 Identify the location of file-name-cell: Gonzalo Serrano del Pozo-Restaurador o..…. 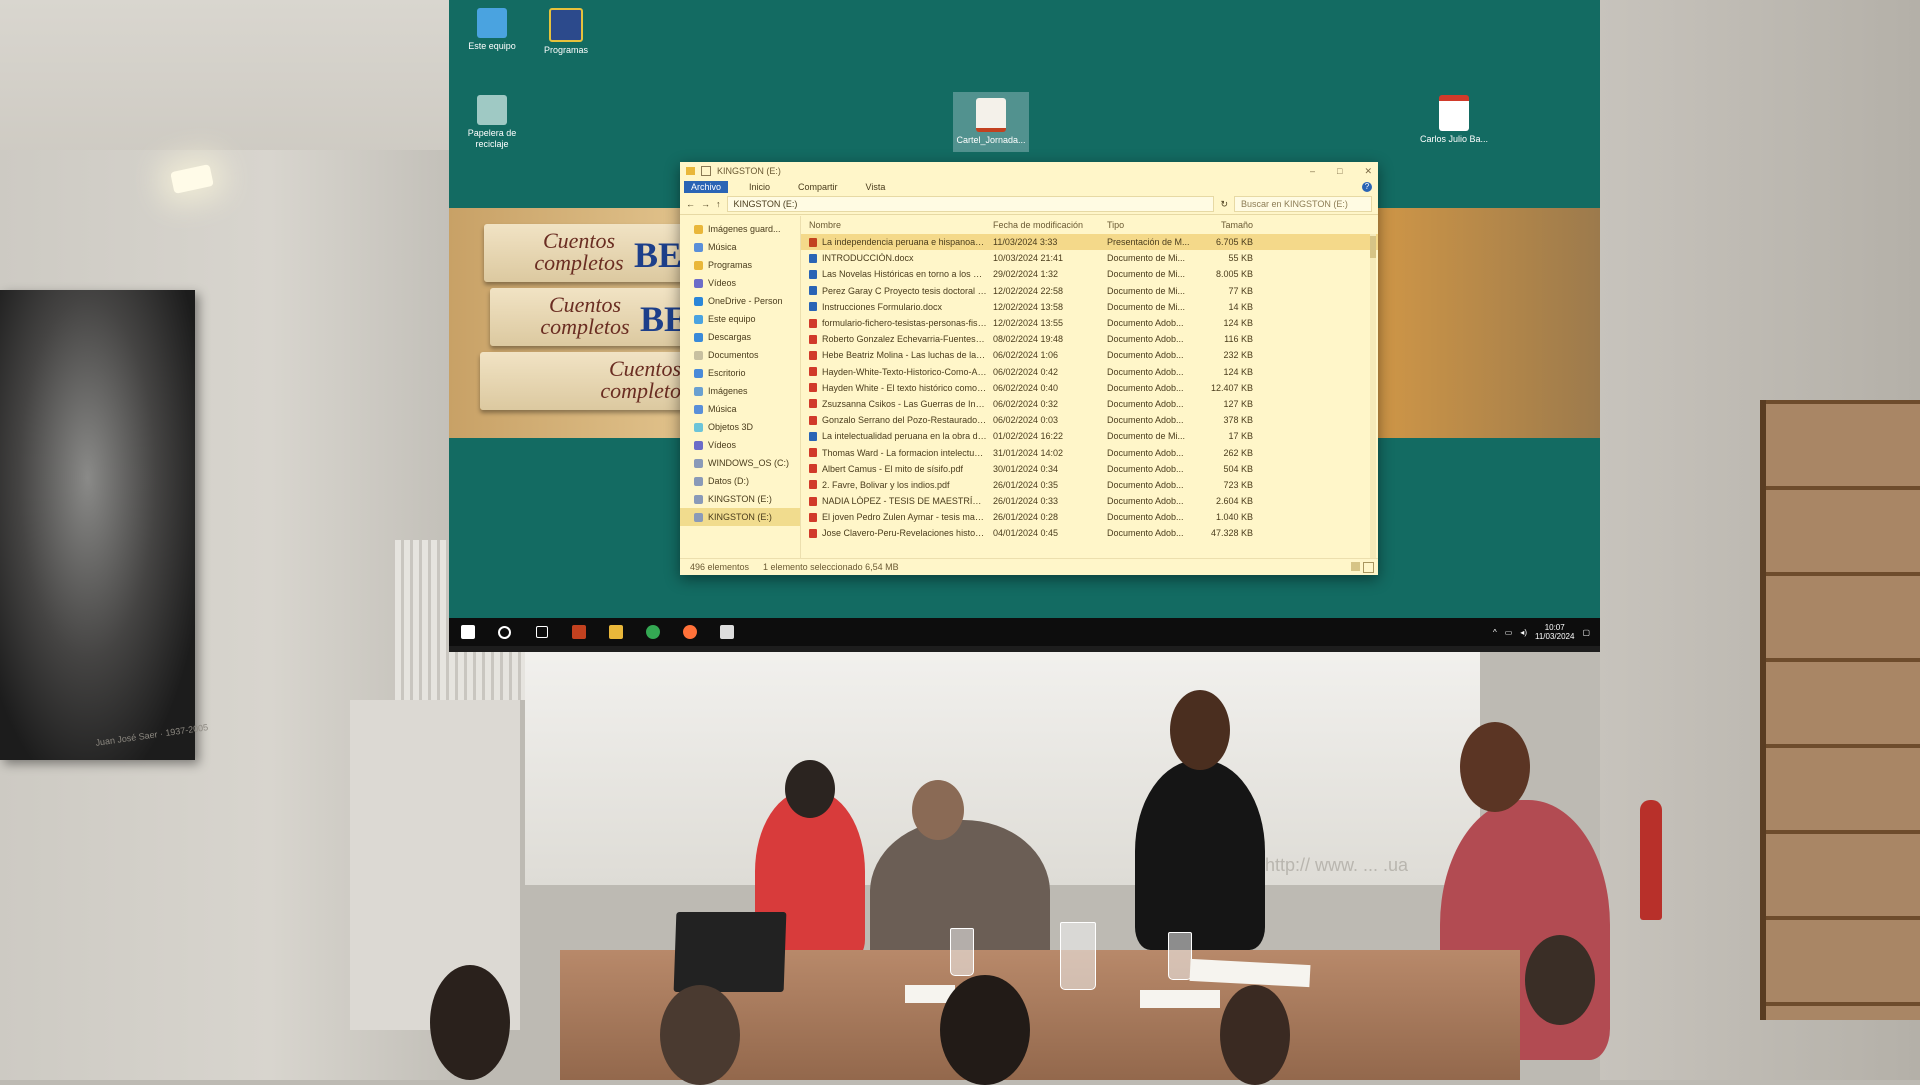
(894, 420).